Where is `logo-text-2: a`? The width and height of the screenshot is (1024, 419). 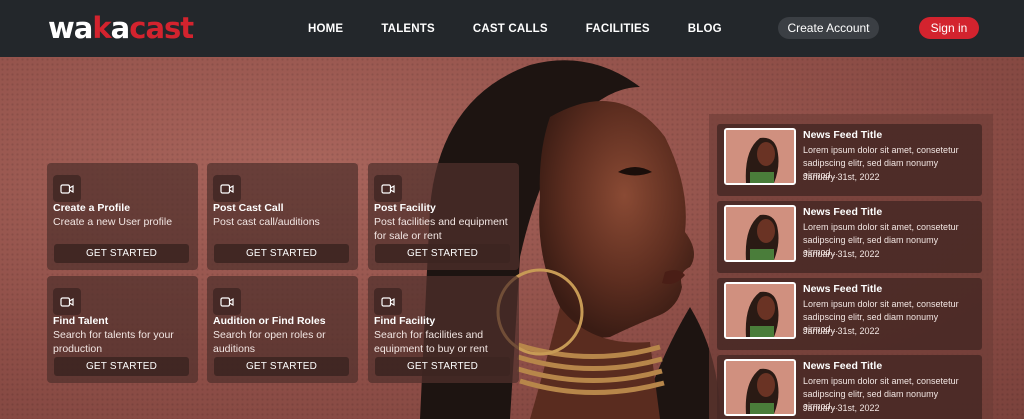 logo-text-2: a is located at coordinates (120, 28).